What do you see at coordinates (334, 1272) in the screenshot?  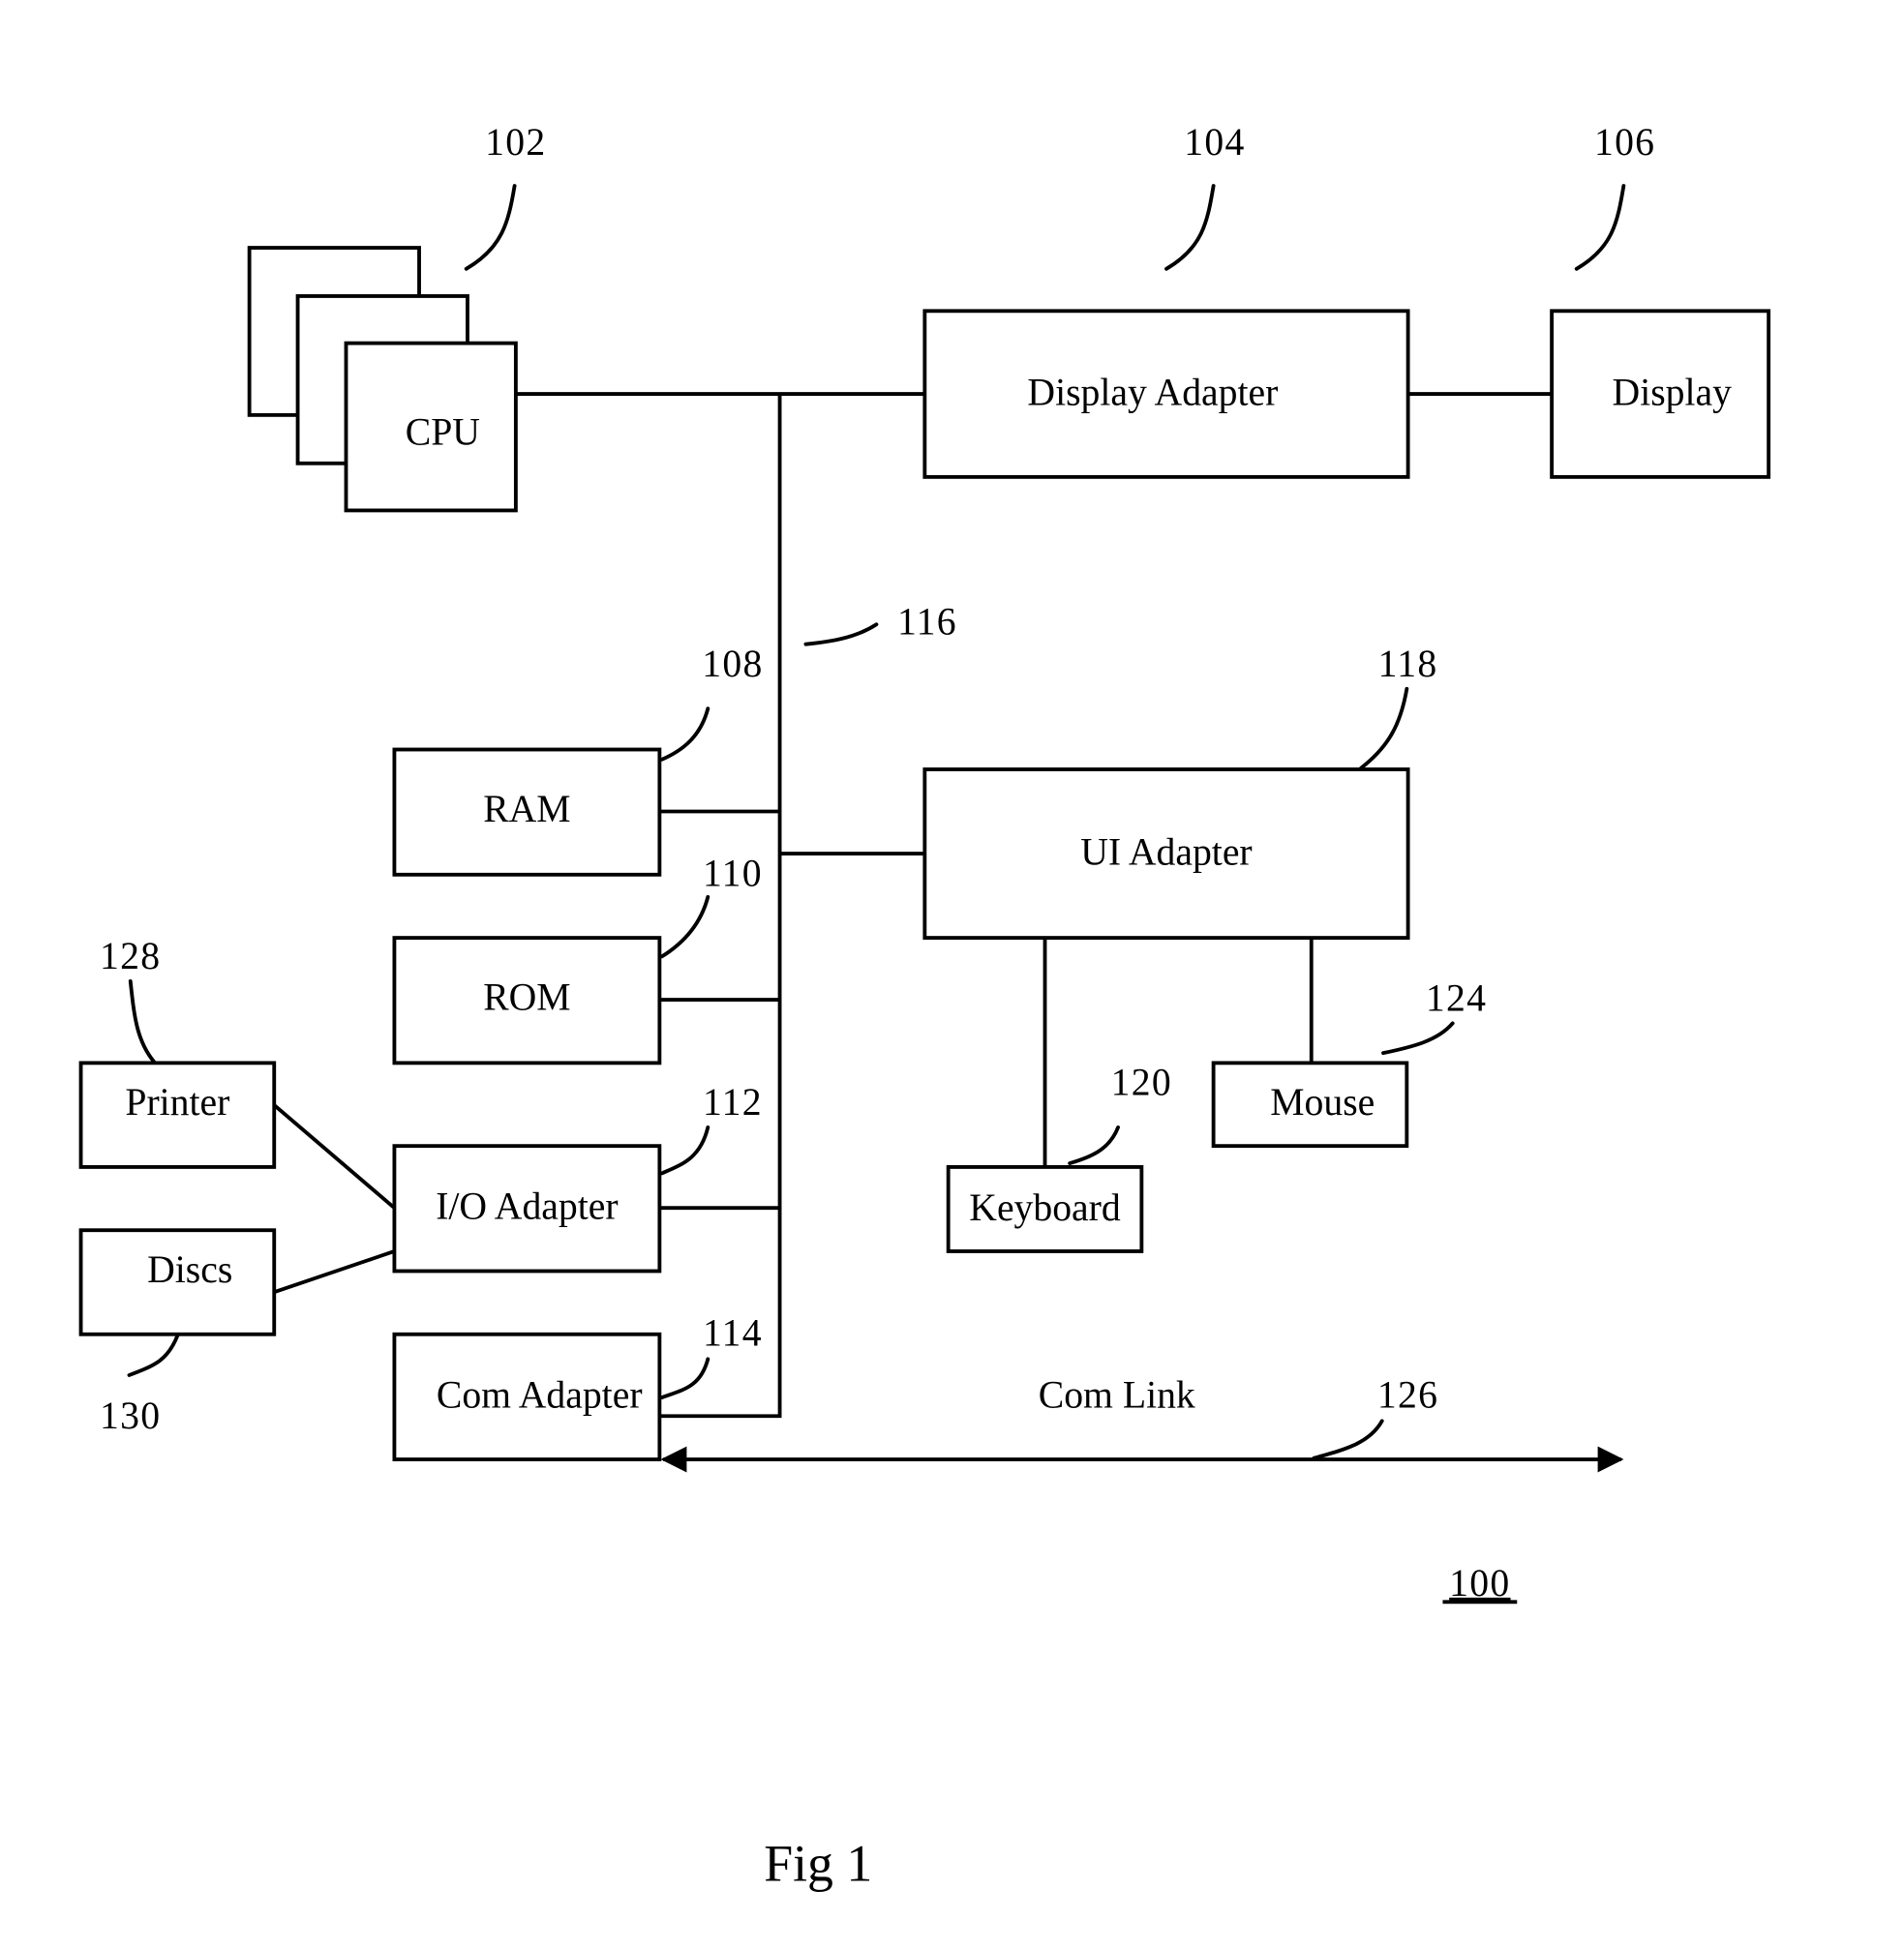 I see `discs-io-line` at bounding box center [334, 1272].